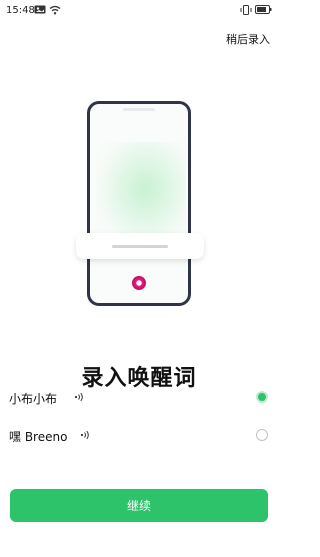 Image resolution: width=320 pixels, height=557 pixels. What do you see at coordinates (38, 437) in the screenshot?
I see `option-label: 嘿 Breeno` at bounding box center [38, 437].